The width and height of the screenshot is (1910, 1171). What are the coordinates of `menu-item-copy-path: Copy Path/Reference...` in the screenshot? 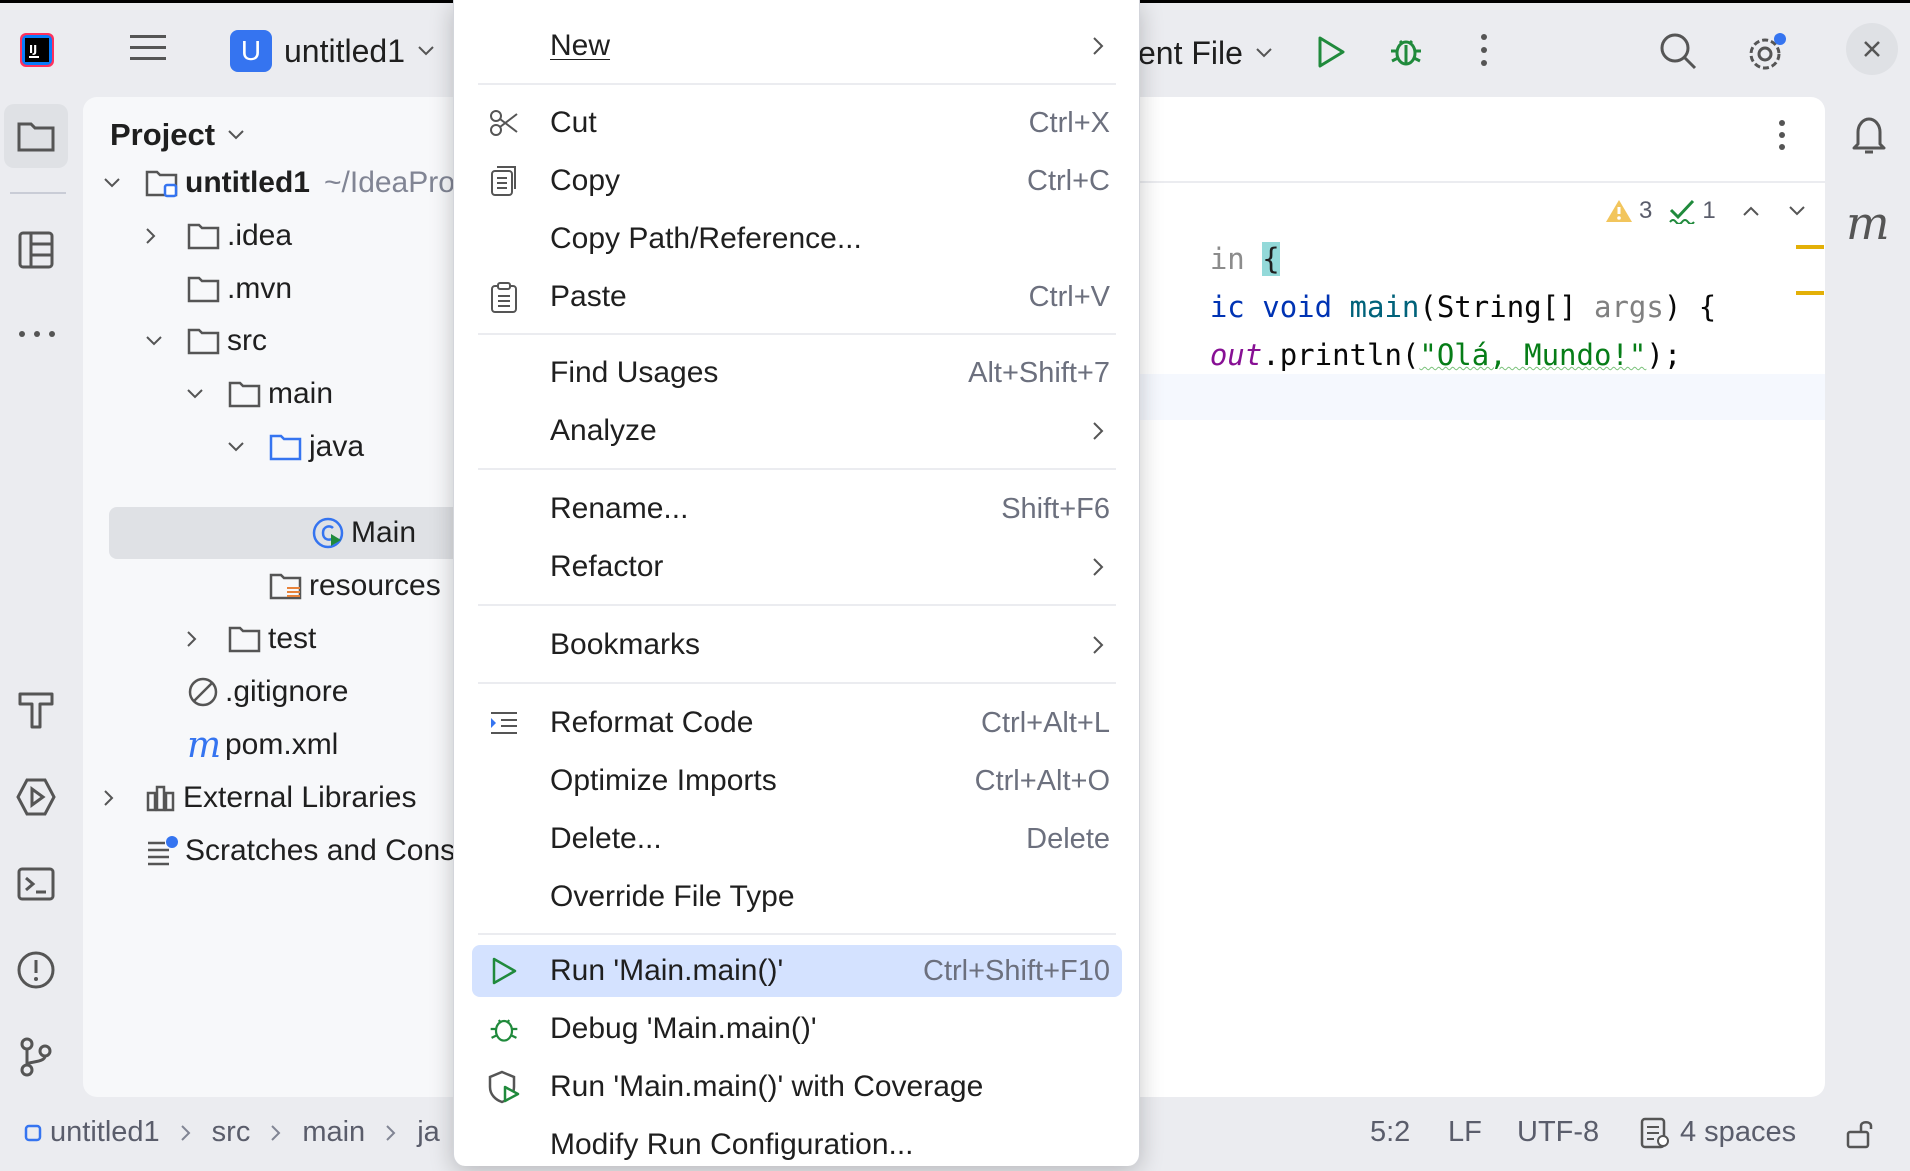 It's located at (797, 239).